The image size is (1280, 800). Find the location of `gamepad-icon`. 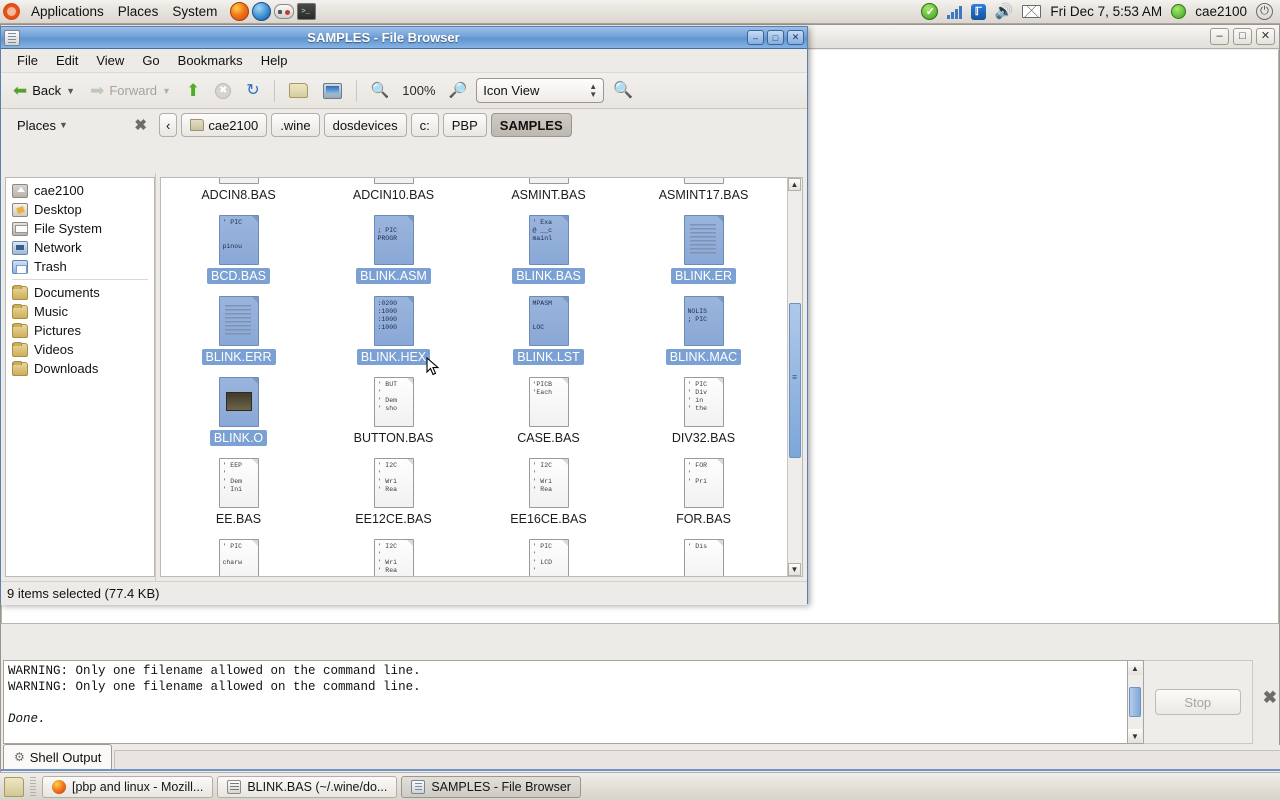

gamepad-icon is located at coordinates (284, 11).